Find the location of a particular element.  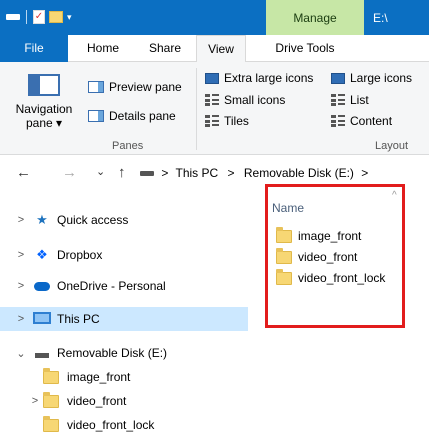

tab-drive-tools: Drive Tools is located at coordinates (305, 48).